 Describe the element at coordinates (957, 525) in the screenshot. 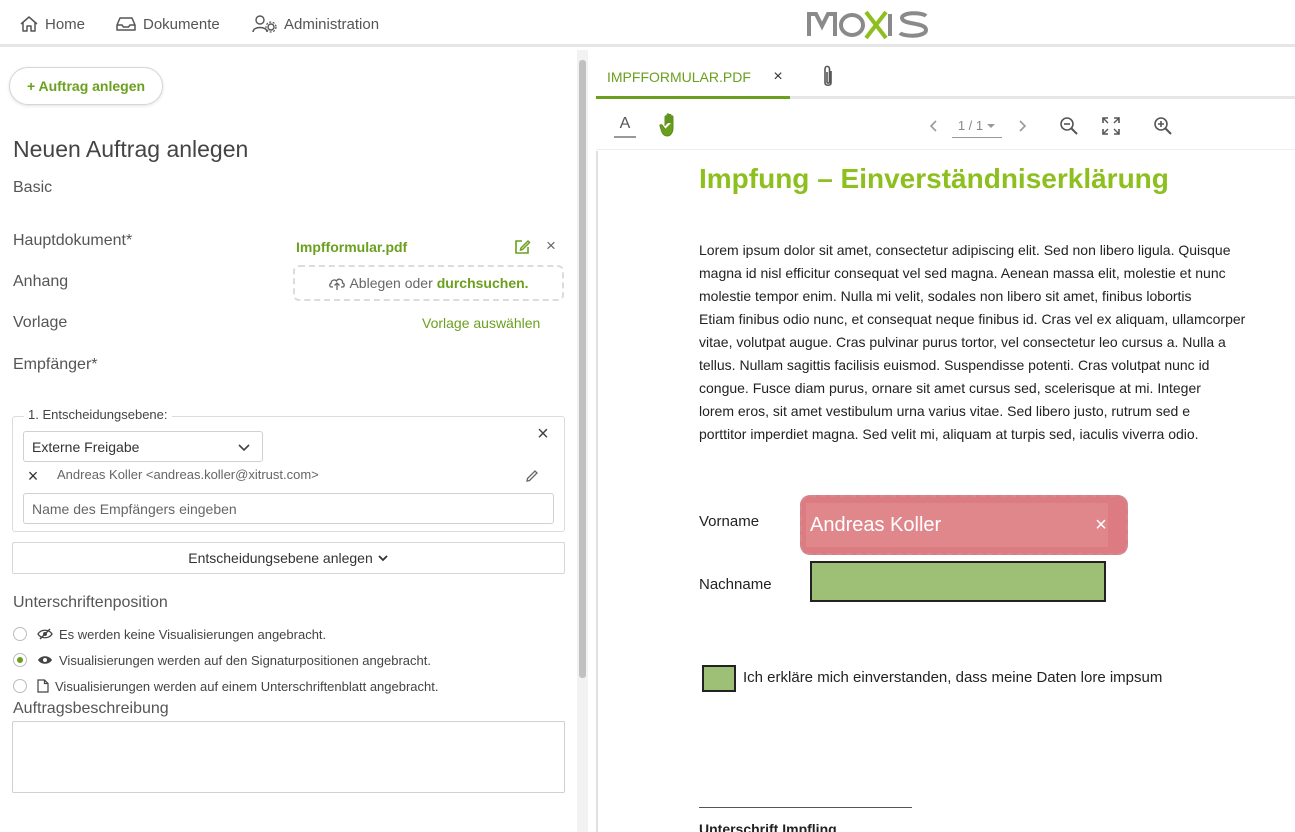

I see `first-name-field-value: Andreas Koller` at that location.